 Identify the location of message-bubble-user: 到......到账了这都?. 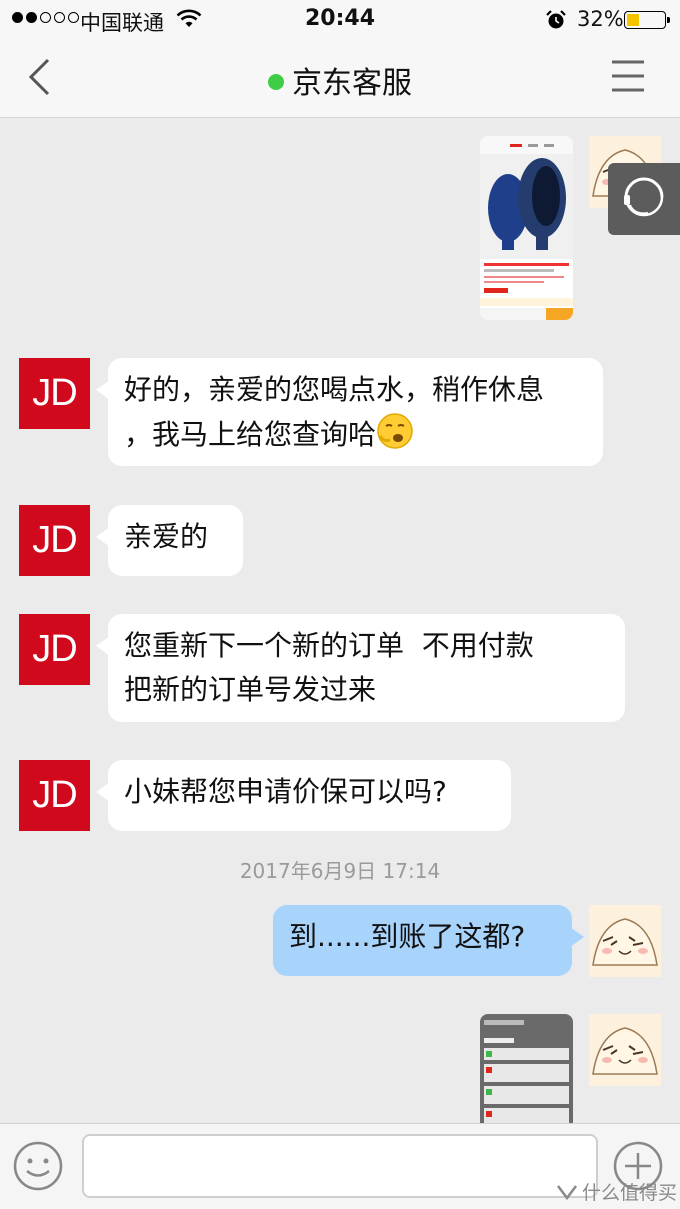
(428, 940).